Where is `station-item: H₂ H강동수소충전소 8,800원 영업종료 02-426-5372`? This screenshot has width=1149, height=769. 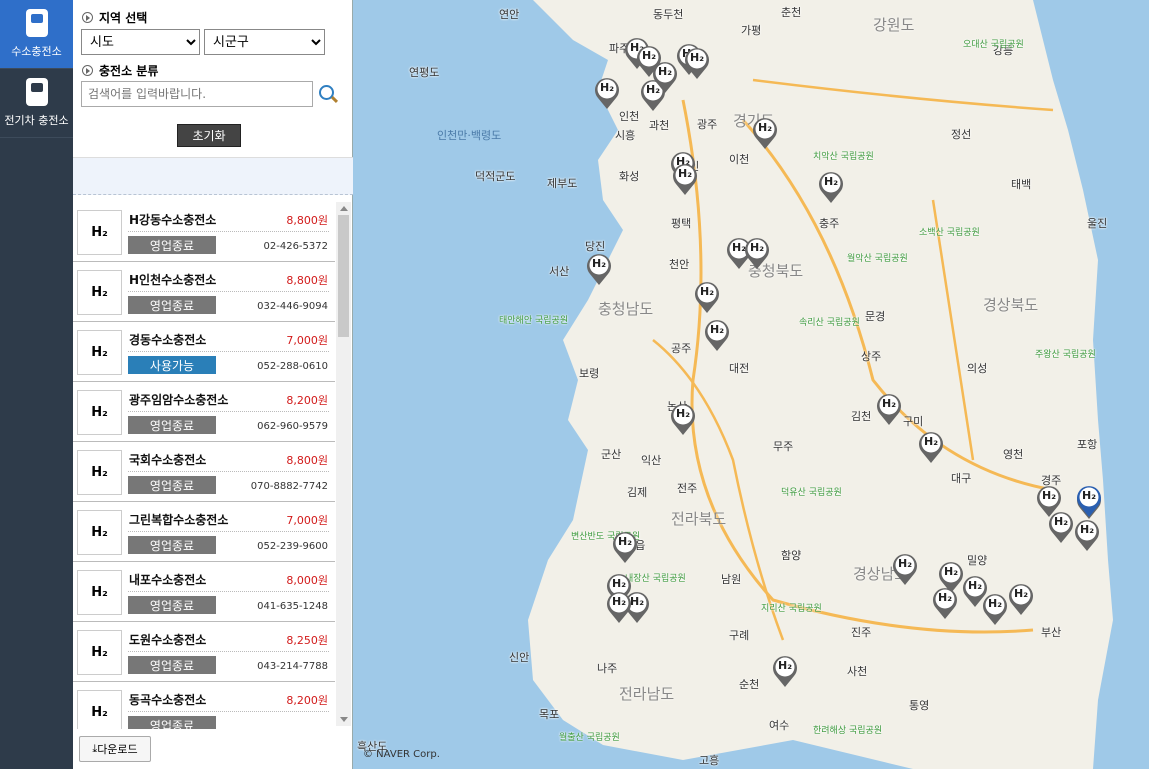
station-item: H₂ H강동수소충전소 8,800원 영업종료 02-426-5372 is located at coordinates (204, 232).